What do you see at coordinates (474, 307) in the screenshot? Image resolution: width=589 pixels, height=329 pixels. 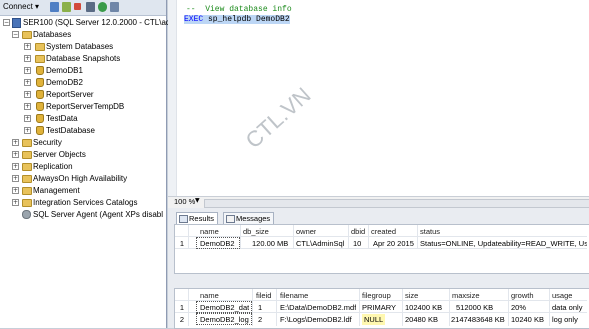 I see `table-cell: 512000 KB` at bounding box center [474, 307].